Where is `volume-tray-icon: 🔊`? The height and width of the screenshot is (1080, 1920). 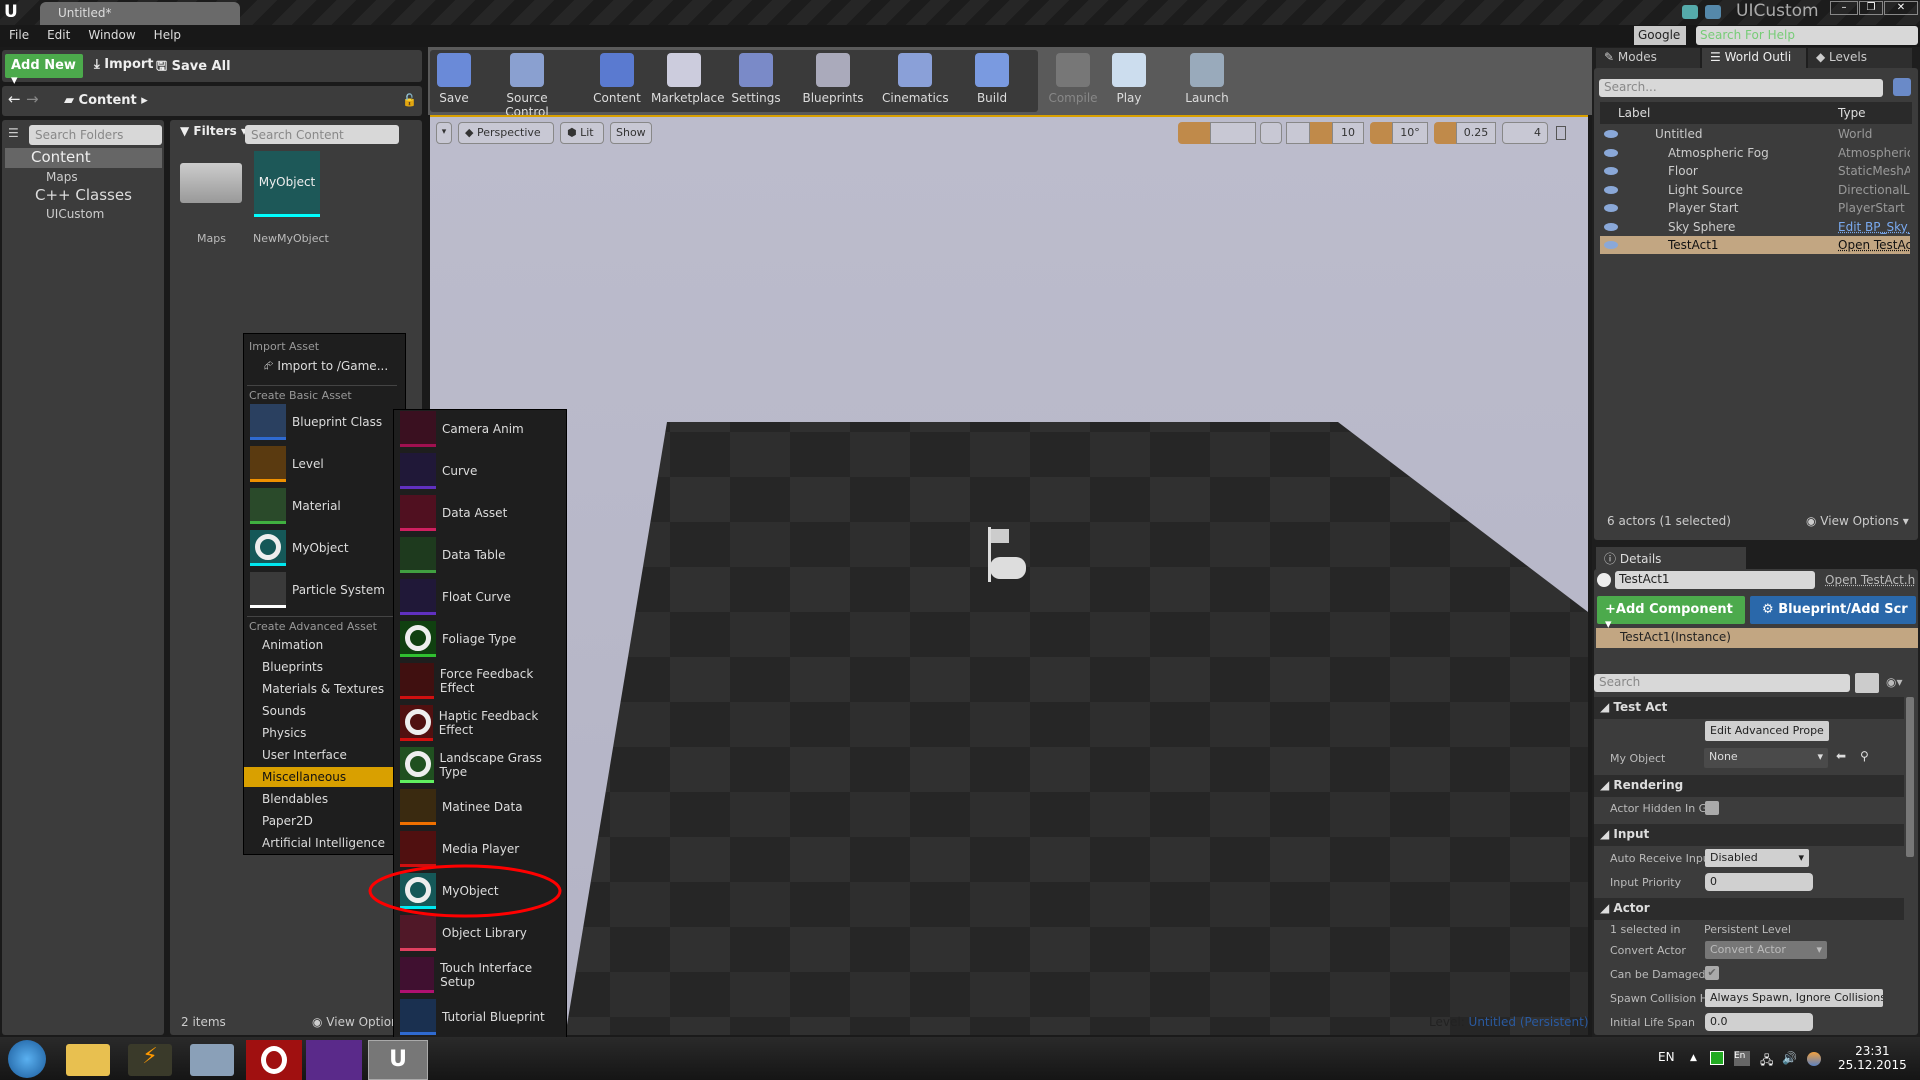 volume-tray-icon: 🔊 is located at coordinates (1789, 1058).